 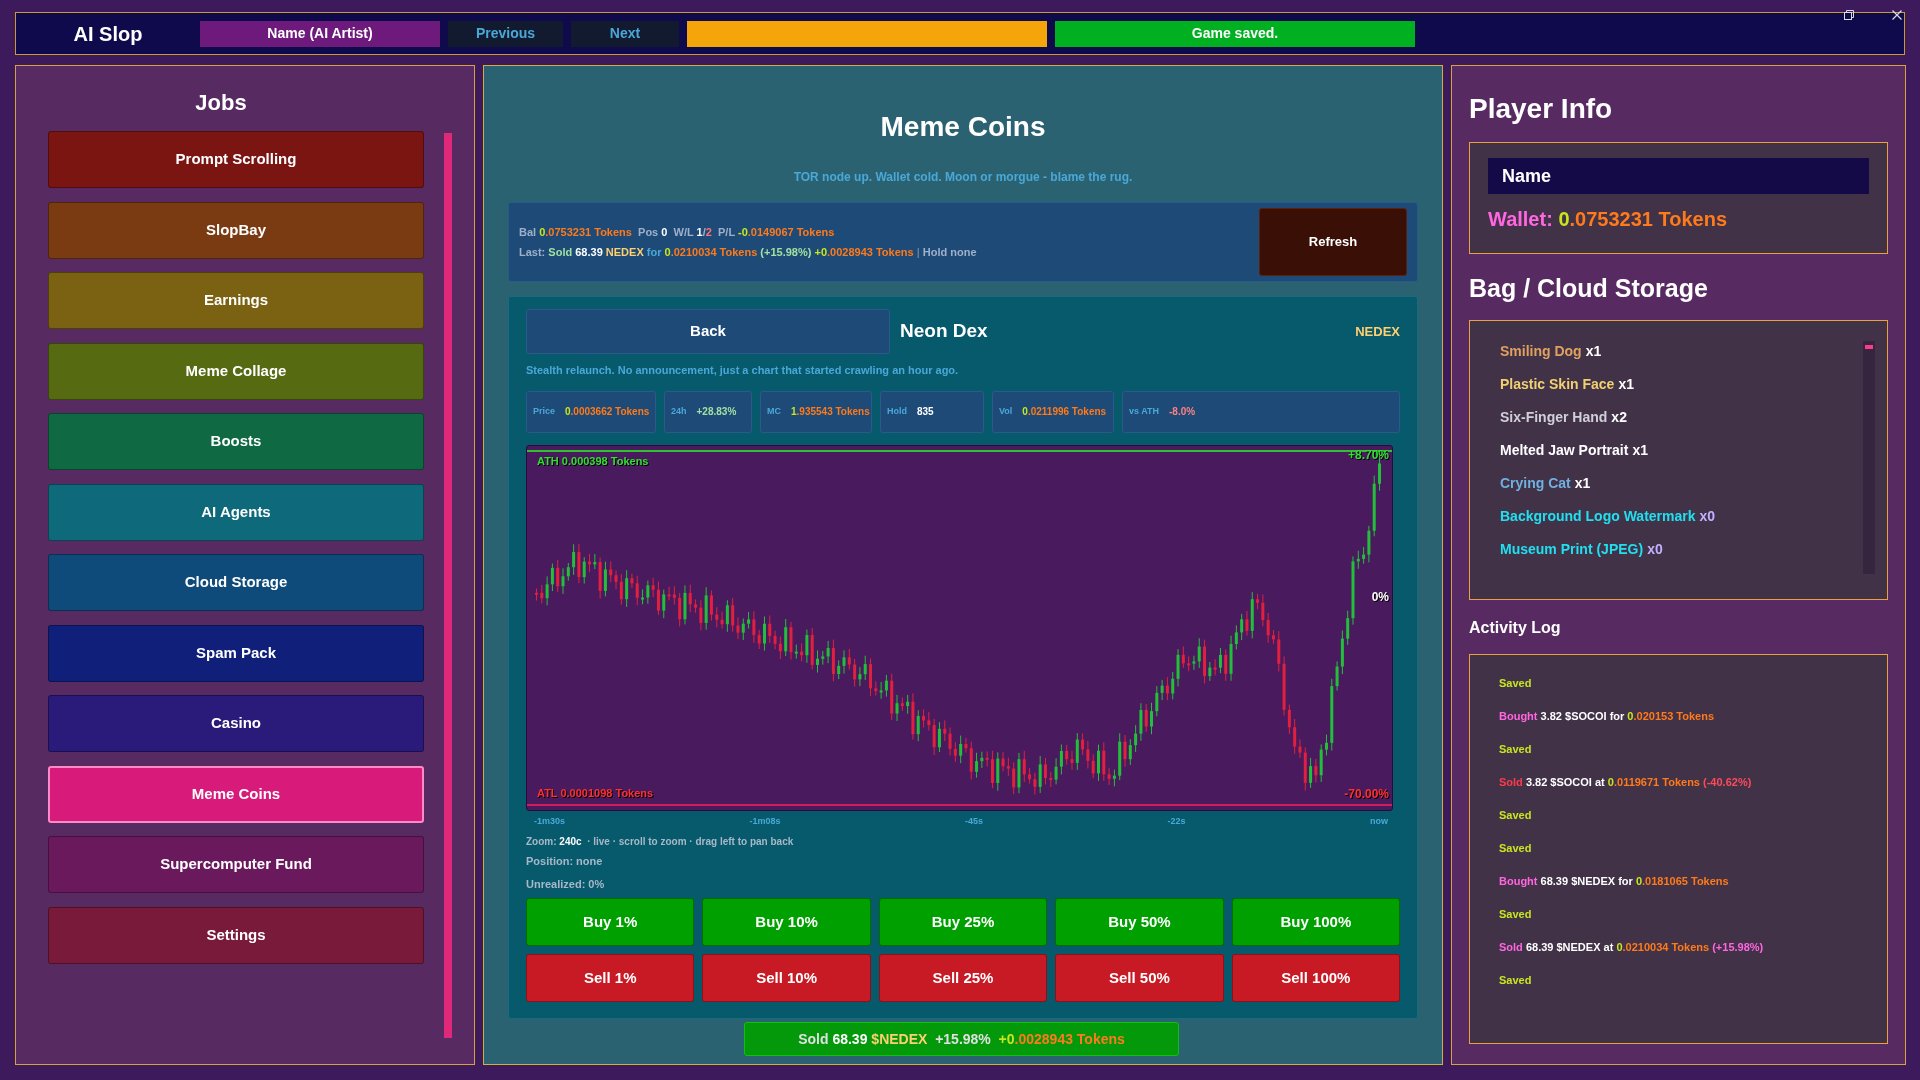 What do you see at coordinates (236, 723) in the screenshot?
I see `job-button: Casino` at bounding box center [236, 723].